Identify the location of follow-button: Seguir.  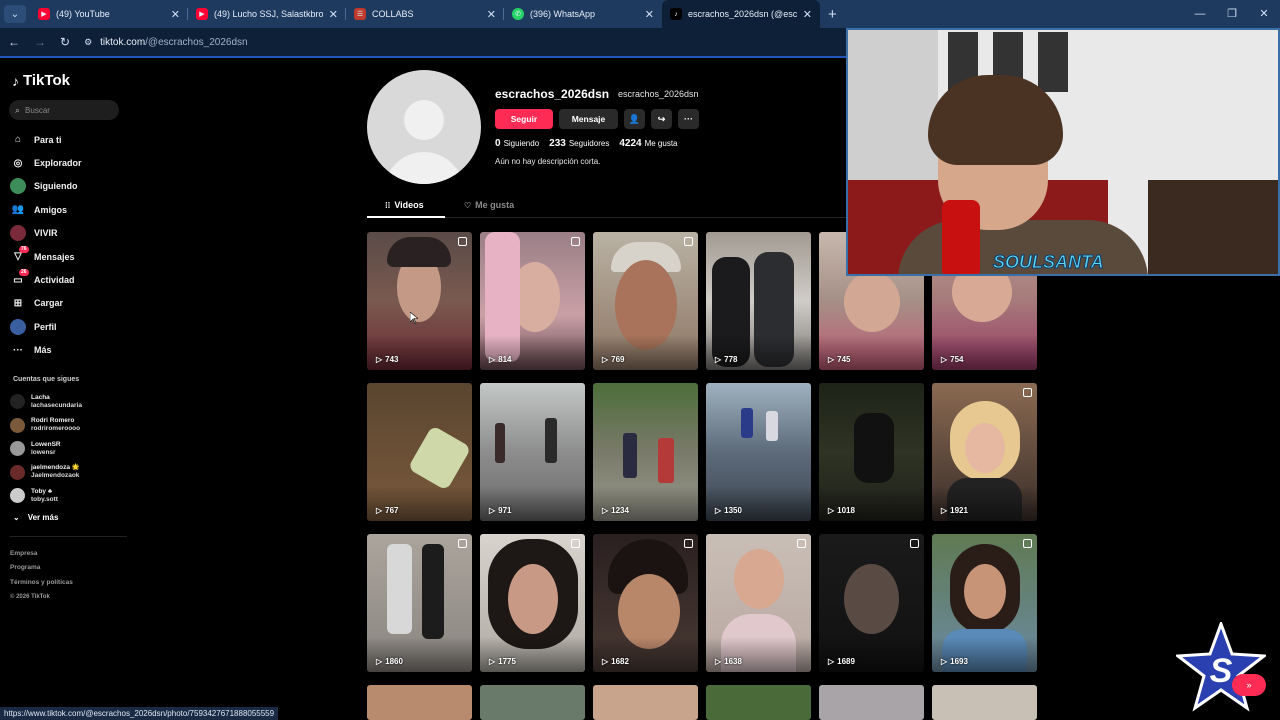
(524, 119).